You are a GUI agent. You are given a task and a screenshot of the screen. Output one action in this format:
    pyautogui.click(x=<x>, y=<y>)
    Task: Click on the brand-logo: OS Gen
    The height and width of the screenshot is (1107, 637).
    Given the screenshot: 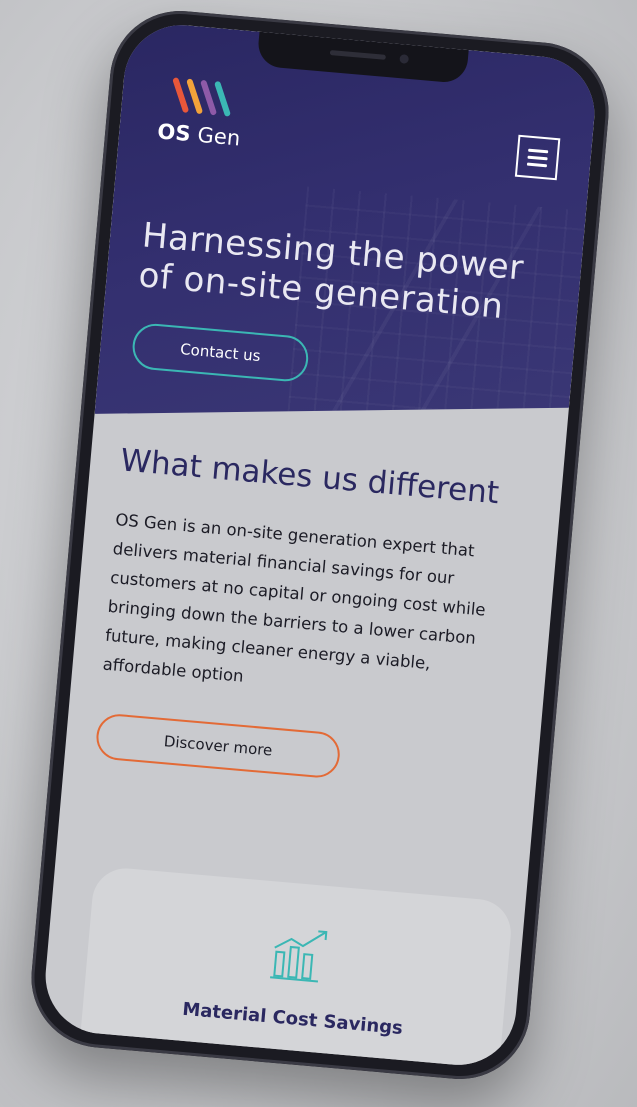 What is the action you would take?
    pyautogui.click(x=218, y=123)
    